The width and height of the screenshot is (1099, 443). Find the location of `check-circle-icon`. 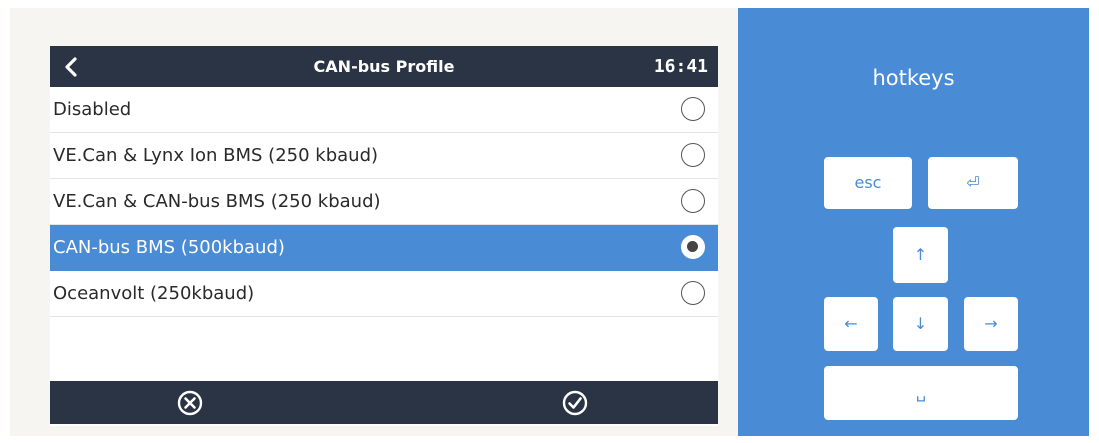

check-circle-icon is located at coordinates (575, 403).